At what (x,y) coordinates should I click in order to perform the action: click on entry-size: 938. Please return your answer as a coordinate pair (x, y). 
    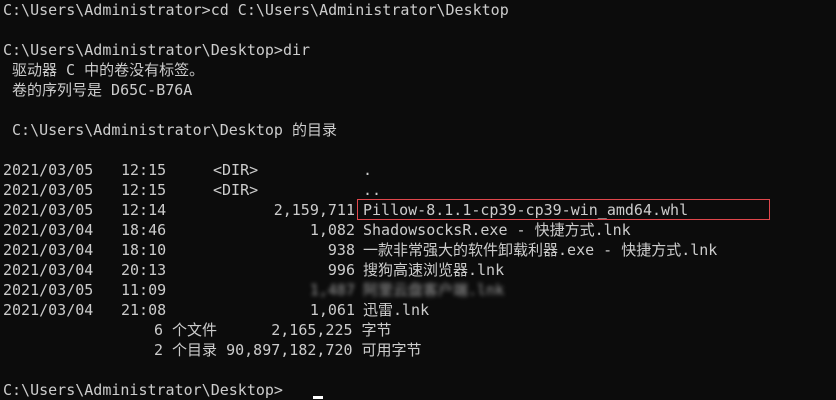
    Looking at the image, I should click on (341, 250).